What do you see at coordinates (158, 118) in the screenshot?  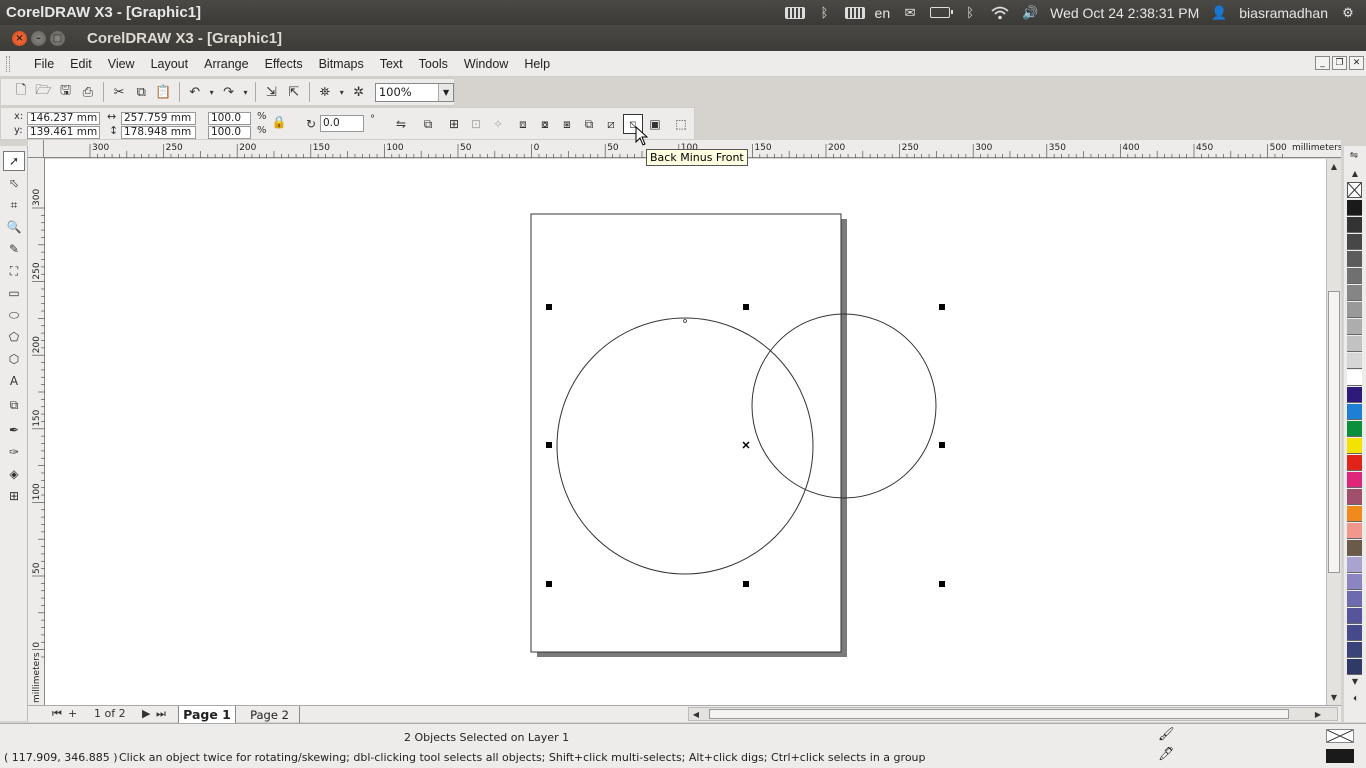 I see `width-field: 257.759 mm` at bounding box center [158, 118].